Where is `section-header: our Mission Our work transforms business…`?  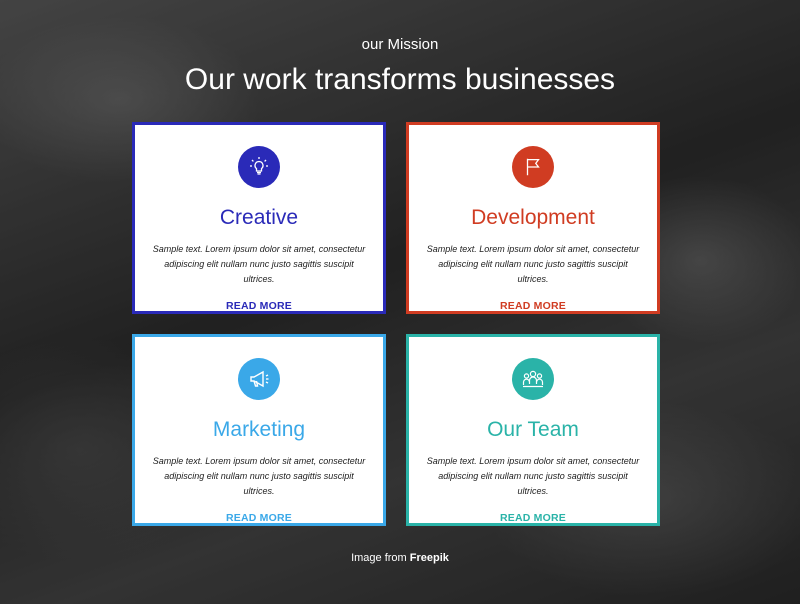 section-header: our Mission Our work transforms business… is located at coordinates (400, 66).